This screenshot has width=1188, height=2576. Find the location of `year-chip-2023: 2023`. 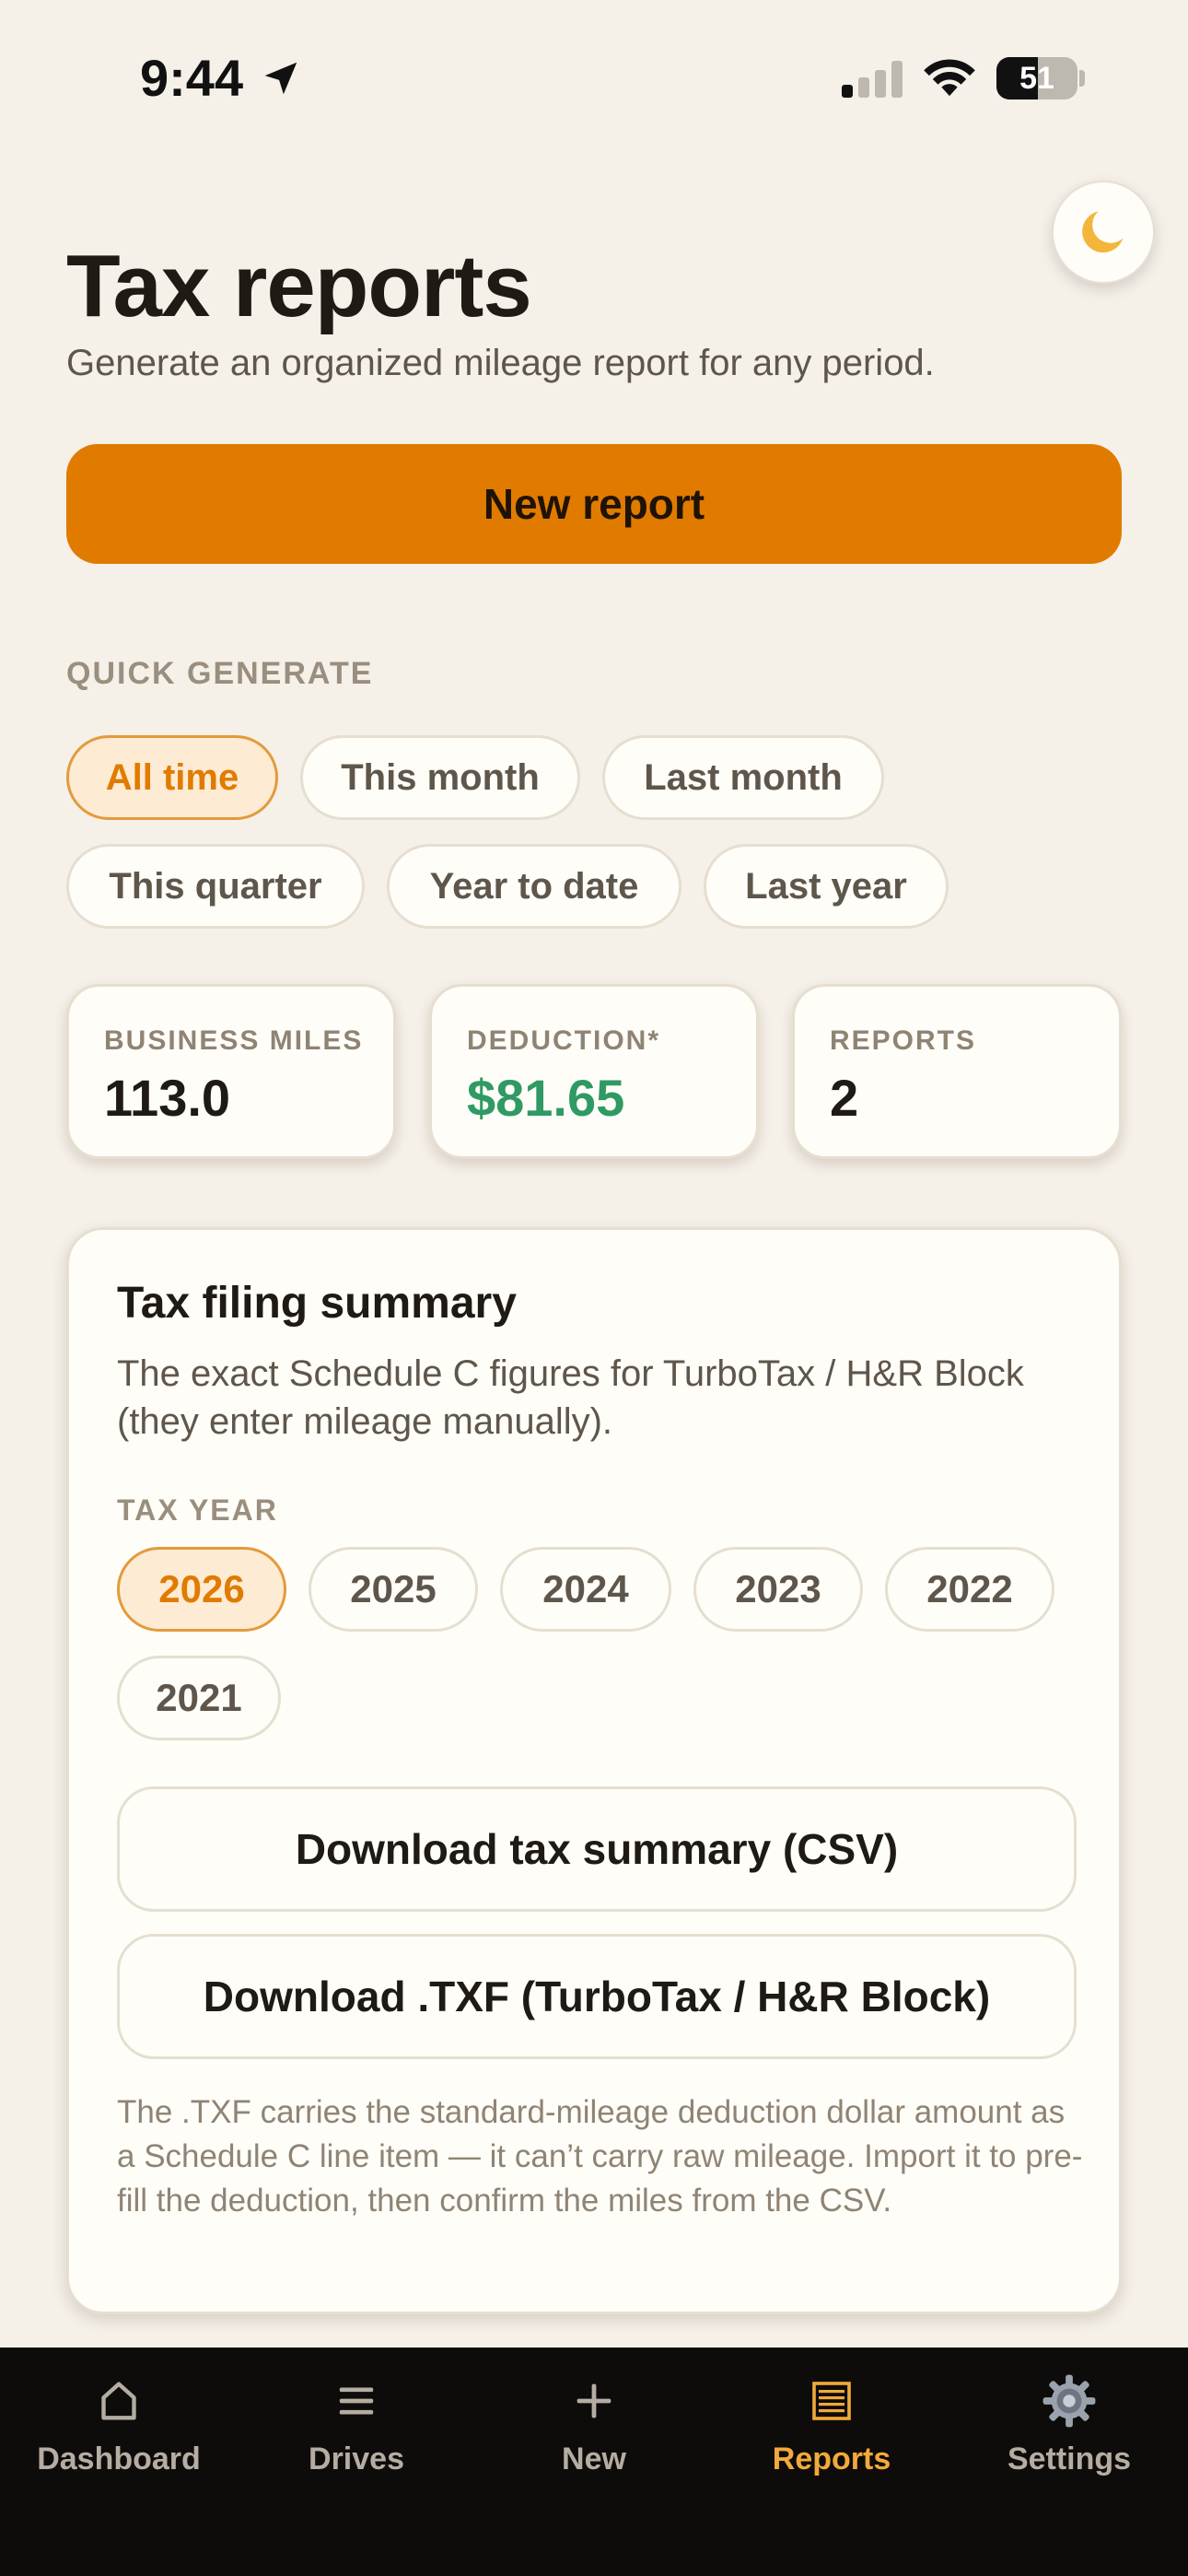

year-chip-2023: 2023 is located at coordinates (778, 1589).